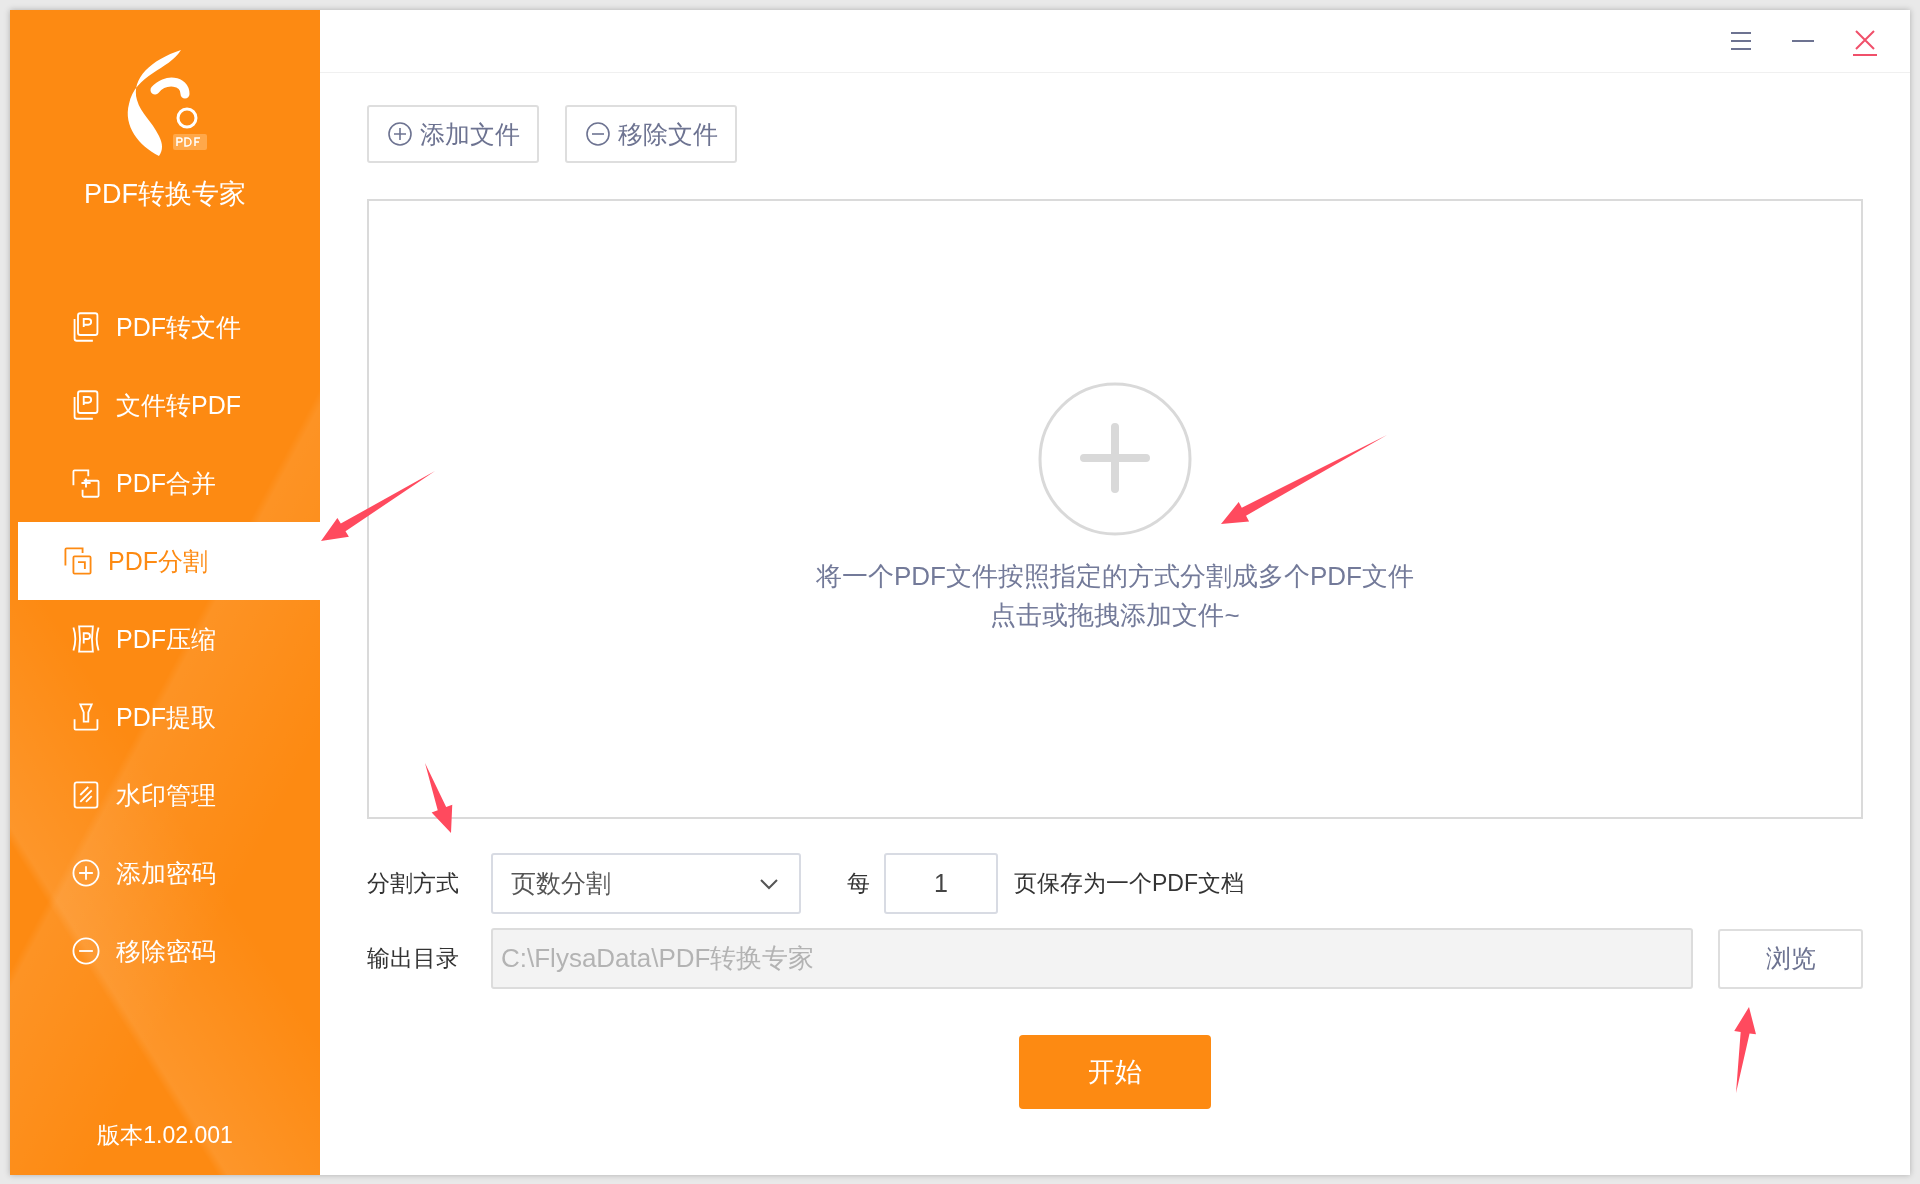 This screenshot has width=1920, height=1184. What do you see at coordinates (169, 561) in the screenshot?
I see `sidebar-item: PDF分割` at bounding box center [169, 561].